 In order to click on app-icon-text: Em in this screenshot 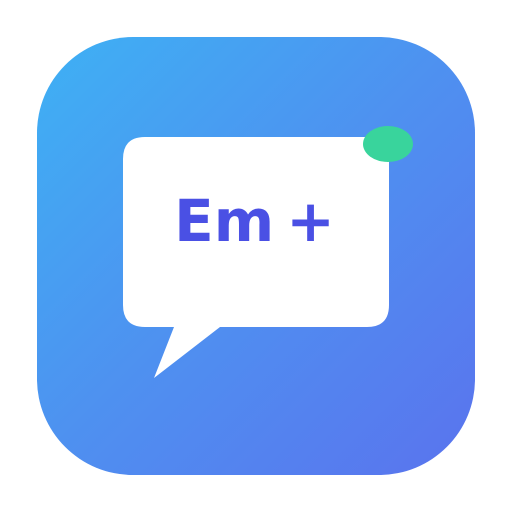, I will do `click(224, 221)`.